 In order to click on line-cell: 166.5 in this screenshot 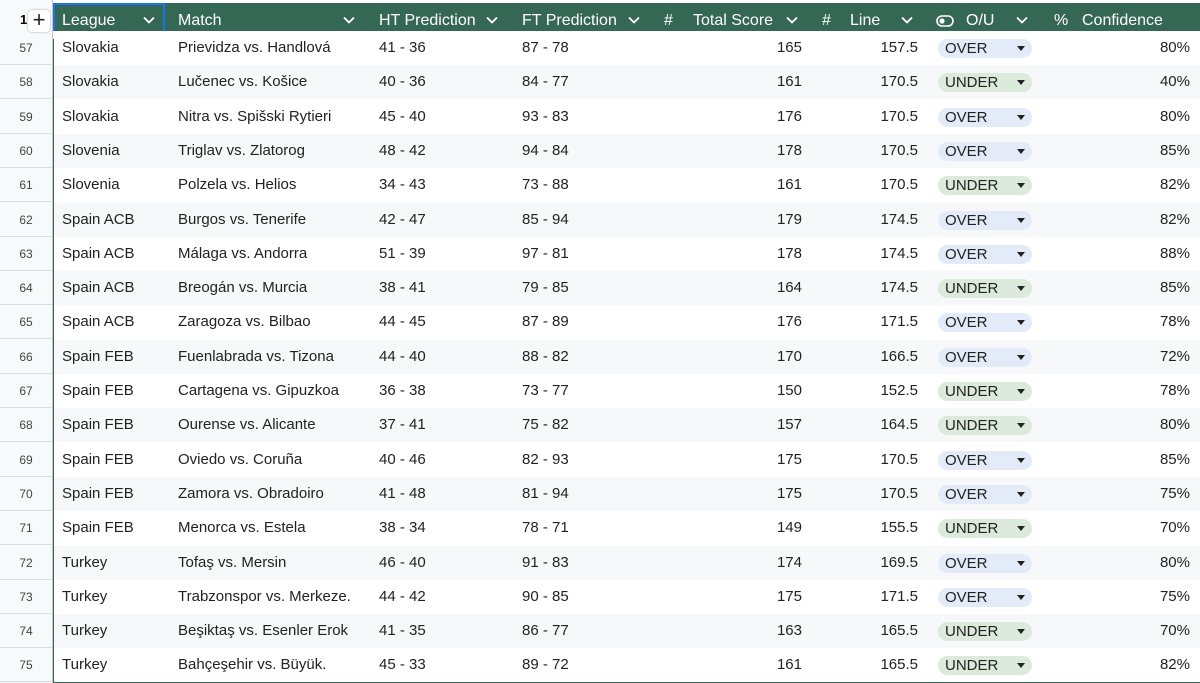, I will do `click(884, 357)`.